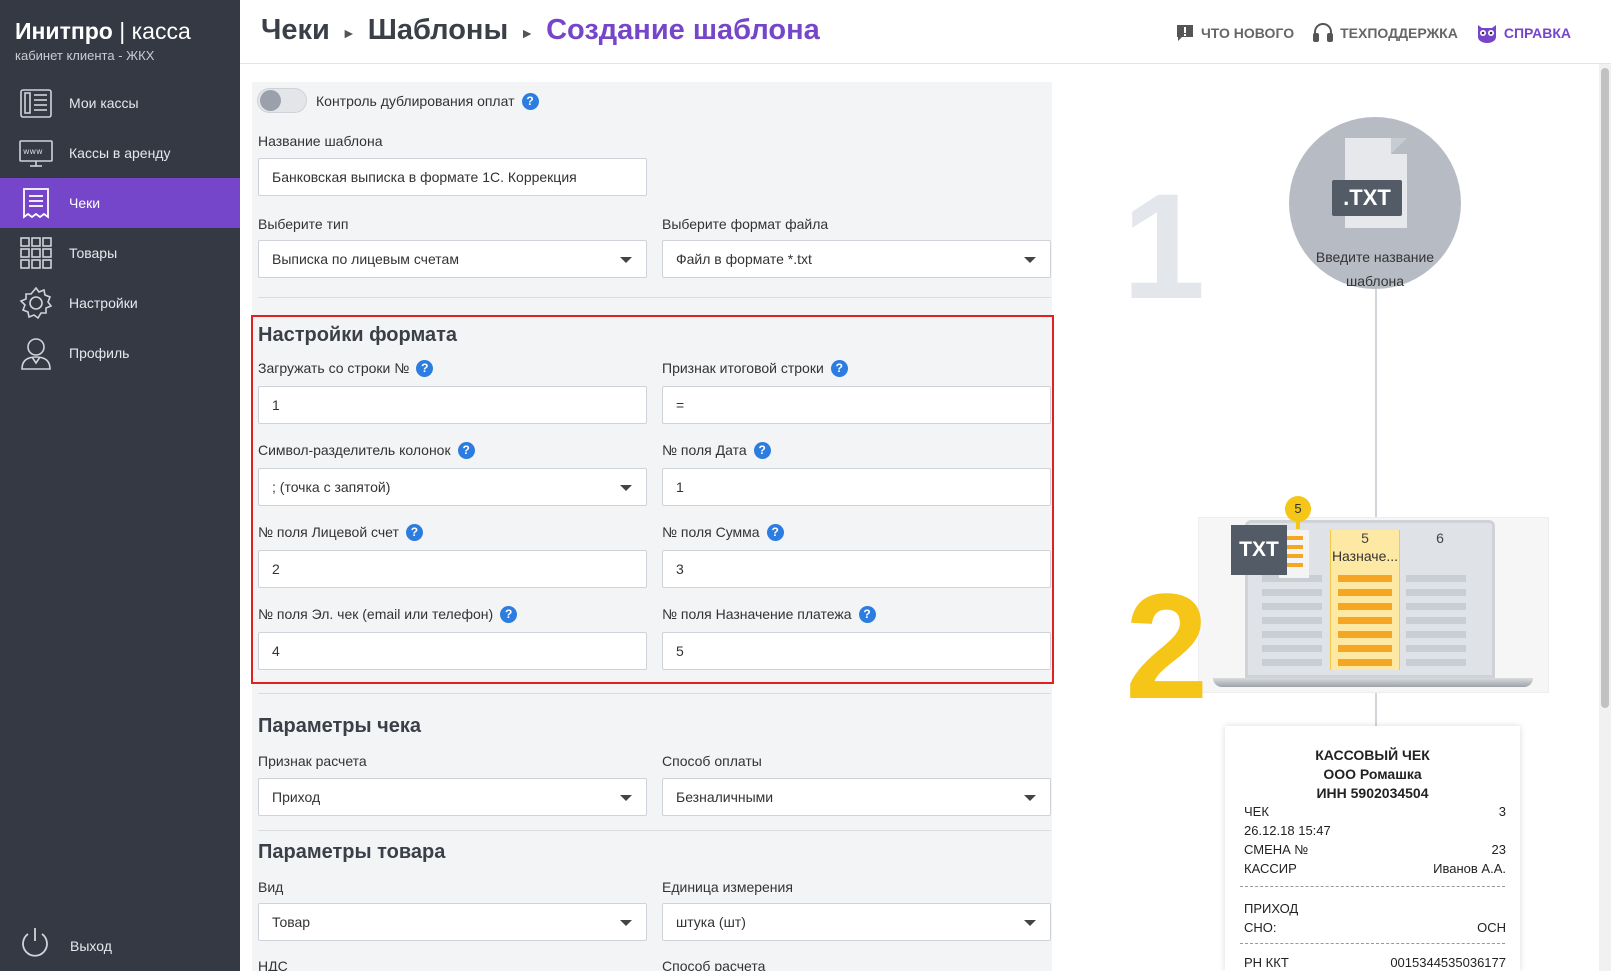 The image size is (1611, 971). Describe the element at coordinates (1487, 33) in the screenshot. I see `owl-icon` at that location.